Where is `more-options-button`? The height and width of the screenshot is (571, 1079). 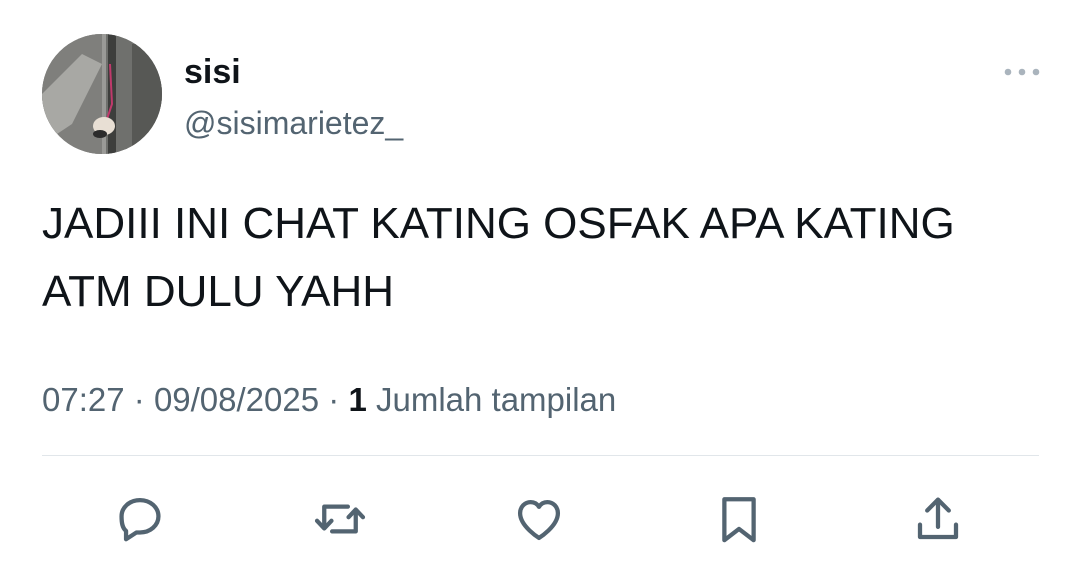 more-options-button is located at coordinates (1022, 72).